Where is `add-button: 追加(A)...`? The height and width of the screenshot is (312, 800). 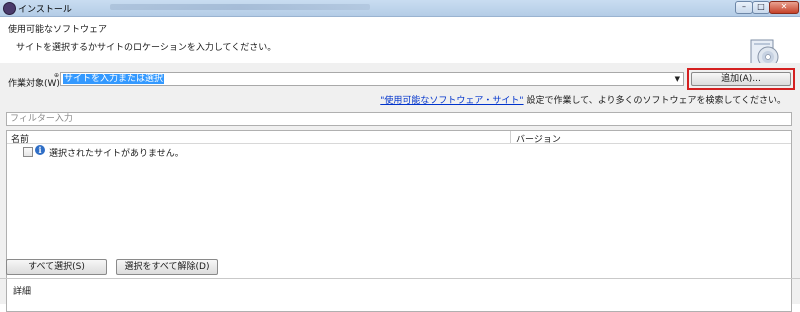
add-button: 追加(A)... is located at coordinates (741, 79).